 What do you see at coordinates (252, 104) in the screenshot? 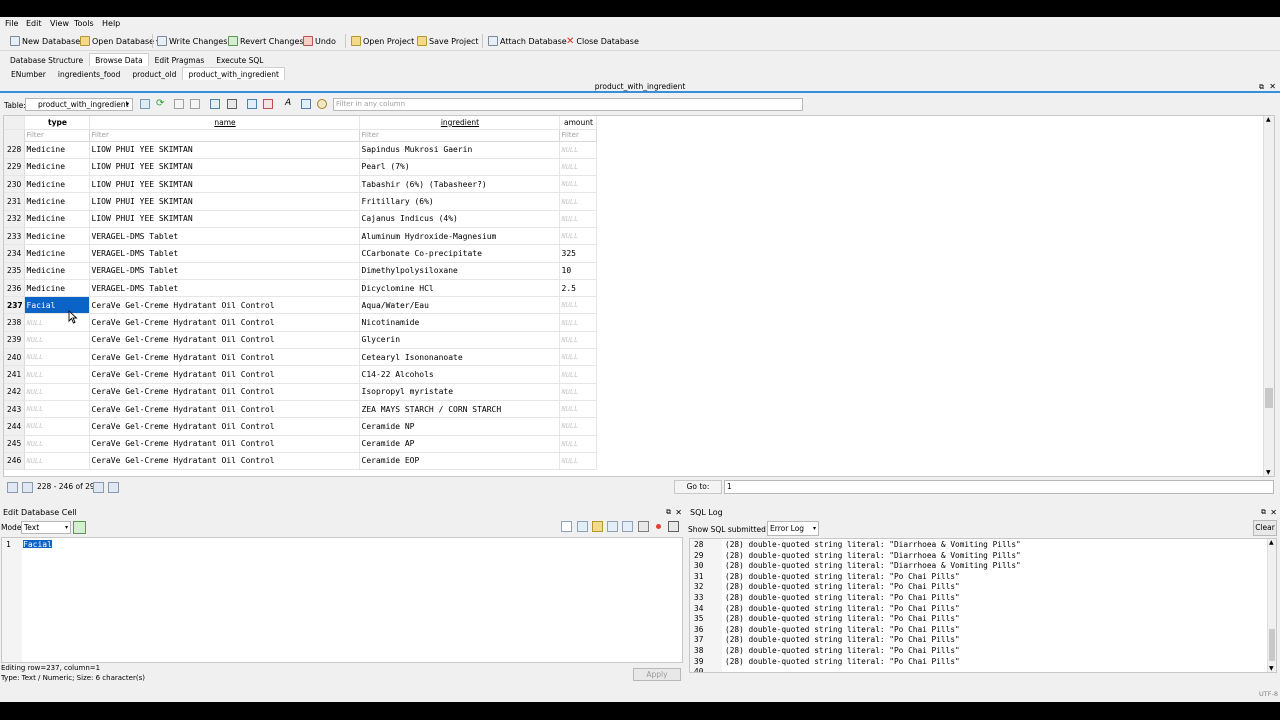
I see `insert-record-icon` at bounding box center [252, 104].